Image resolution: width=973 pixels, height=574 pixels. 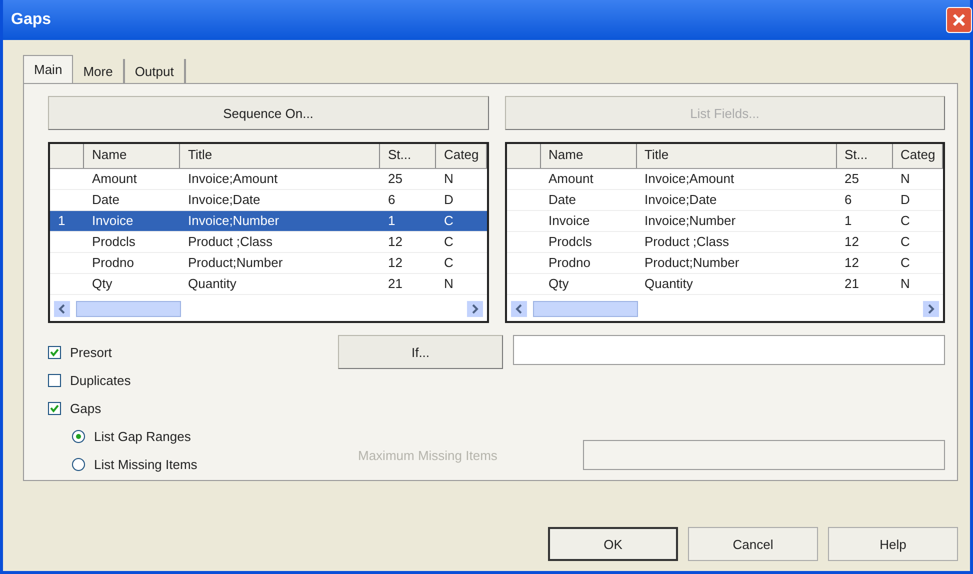 I want to click on close-icon, so click(x=959, y=20).